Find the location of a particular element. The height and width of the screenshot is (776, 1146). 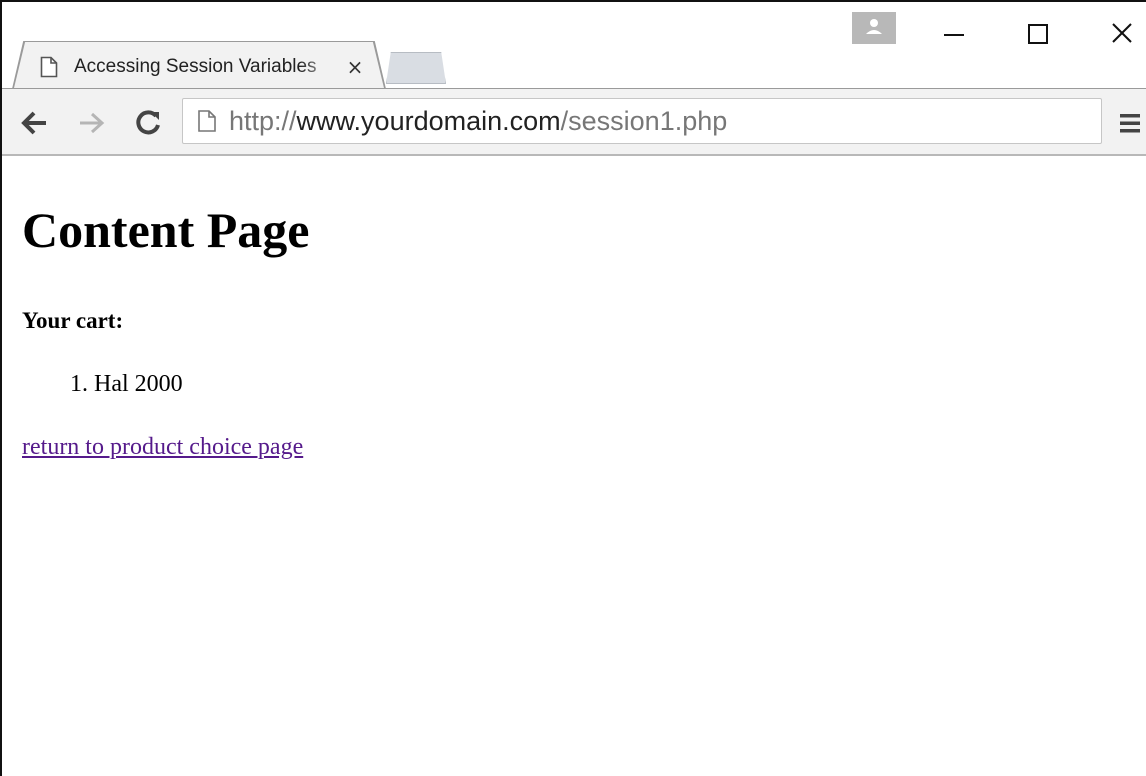

close-icon is located at coordinates (1122, 34).